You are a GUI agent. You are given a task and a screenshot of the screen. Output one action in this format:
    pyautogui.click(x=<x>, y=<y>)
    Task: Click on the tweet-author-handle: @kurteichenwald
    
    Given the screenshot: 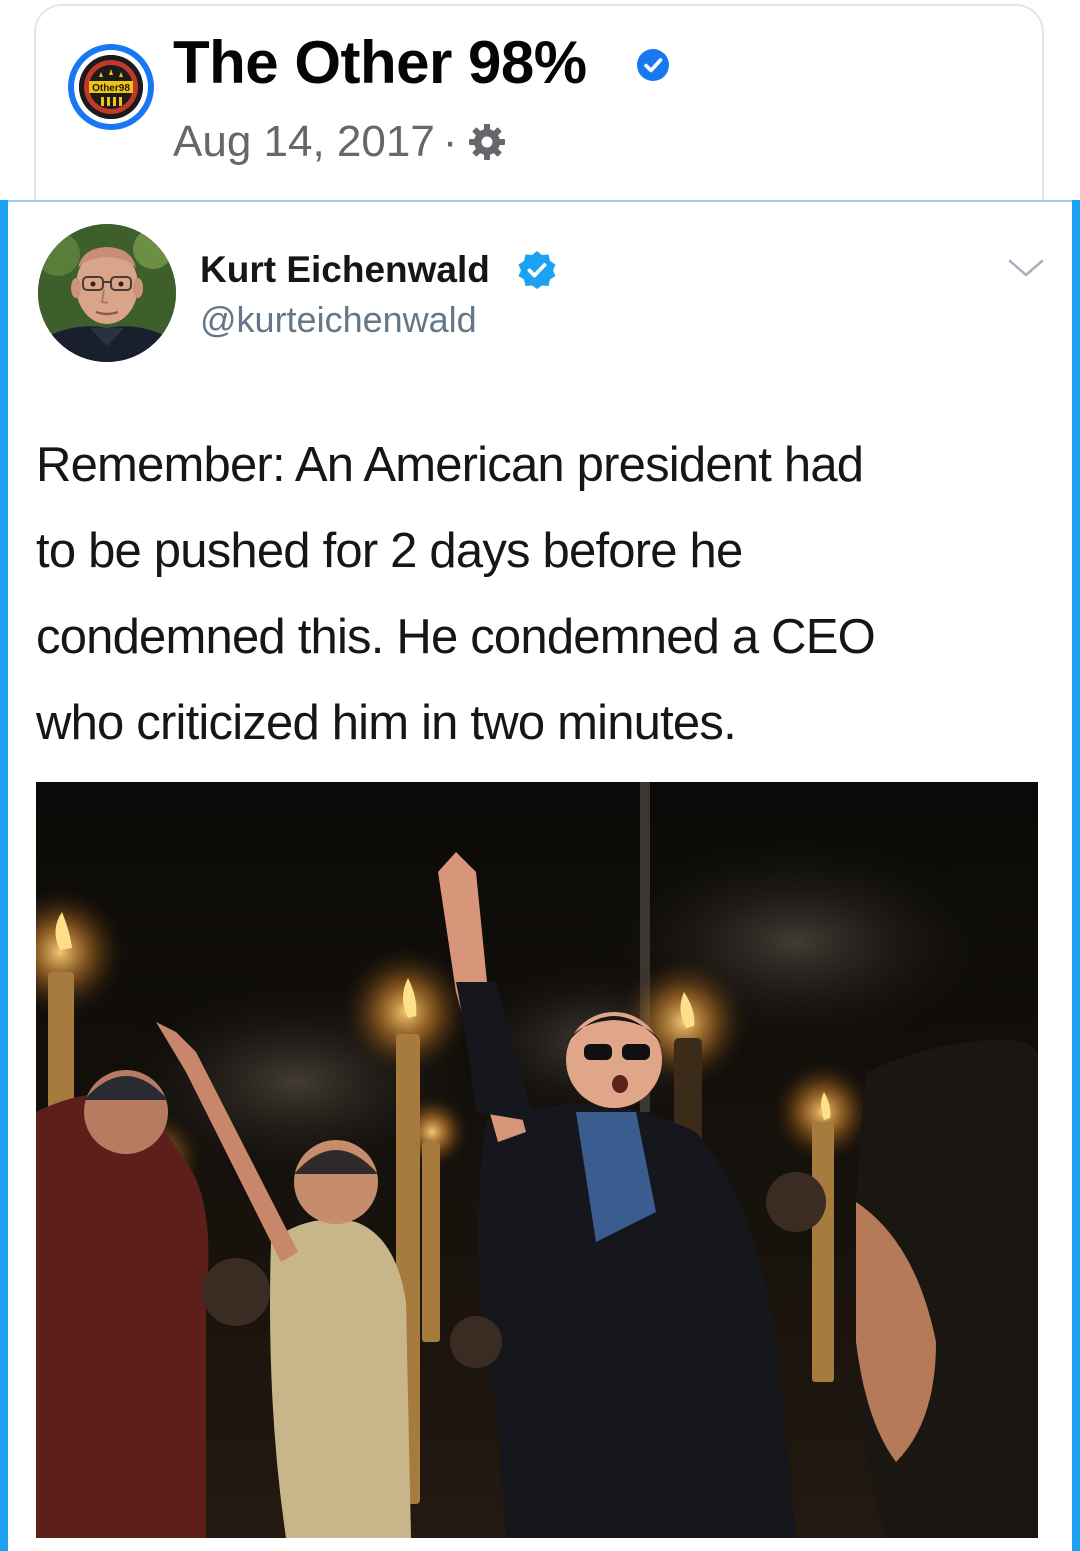 What is the action you would take?
    pyautogui.click(x=338, y=320)
    